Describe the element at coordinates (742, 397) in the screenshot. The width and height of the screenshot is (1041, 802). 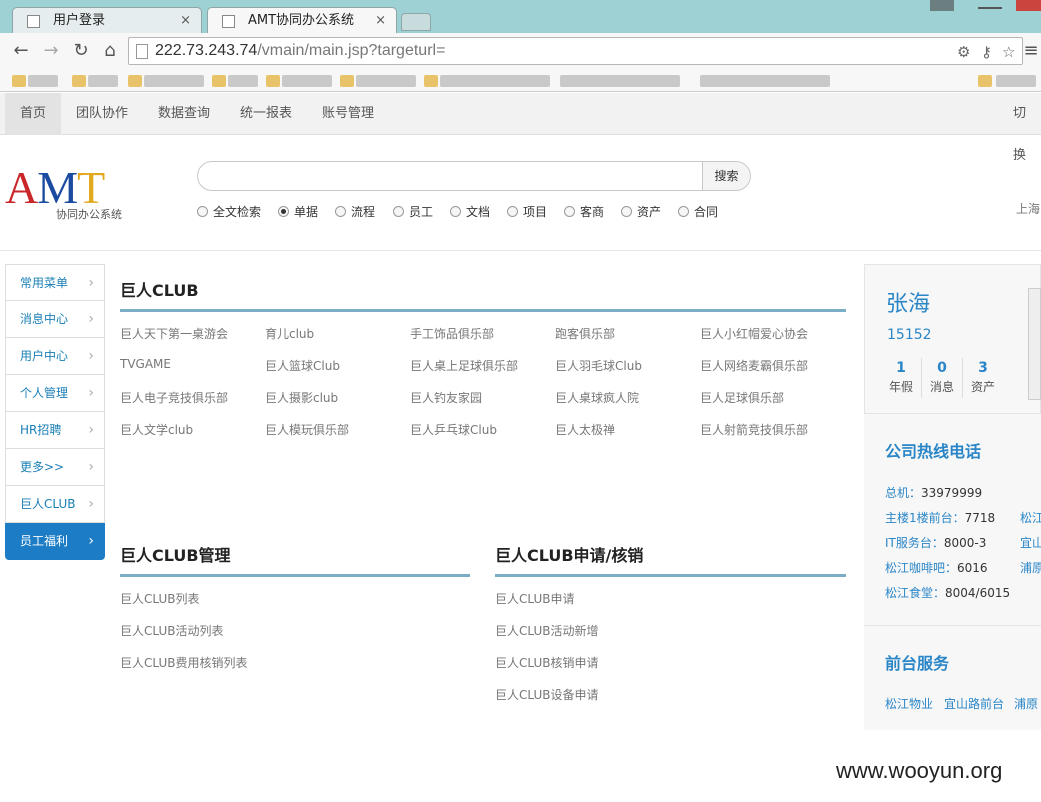
I see `club-link: 巨人足球俱乐部` at that location.